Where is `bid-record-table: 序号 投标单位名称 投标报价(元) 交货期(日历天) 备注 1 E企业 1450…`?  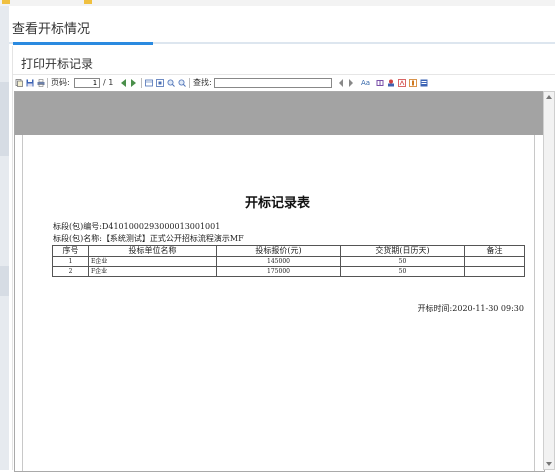
bid-record-table: 序号 投标单位名称 投标报价(元) 交货期(日历天) 备注 1 E企业 1450… is located at coordinates (288, 261).